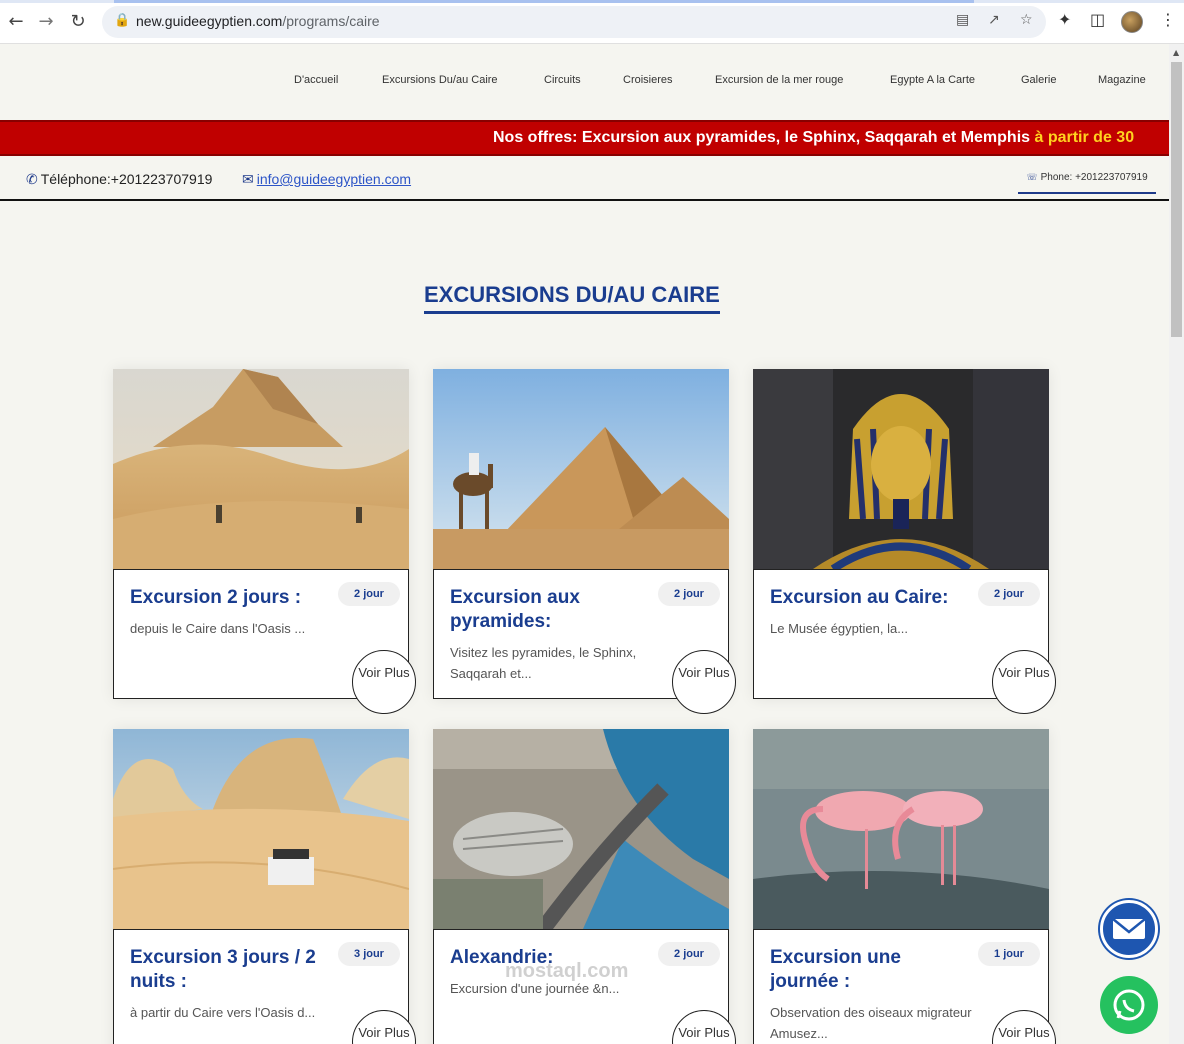 This screenshot has height=1044, width=1184. I want to click on back-arrow-icon: ←, so click(16, 22).